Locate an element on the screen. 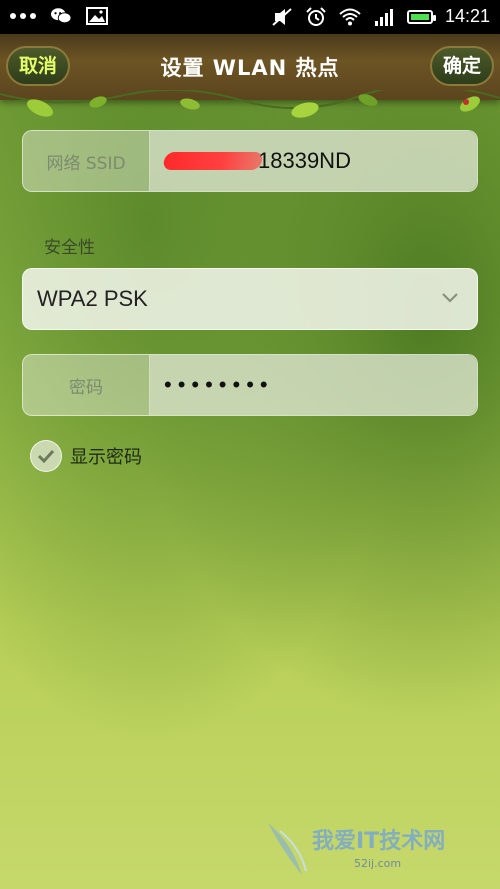  security-label: 安全性 is located at coordinates (69, 248).